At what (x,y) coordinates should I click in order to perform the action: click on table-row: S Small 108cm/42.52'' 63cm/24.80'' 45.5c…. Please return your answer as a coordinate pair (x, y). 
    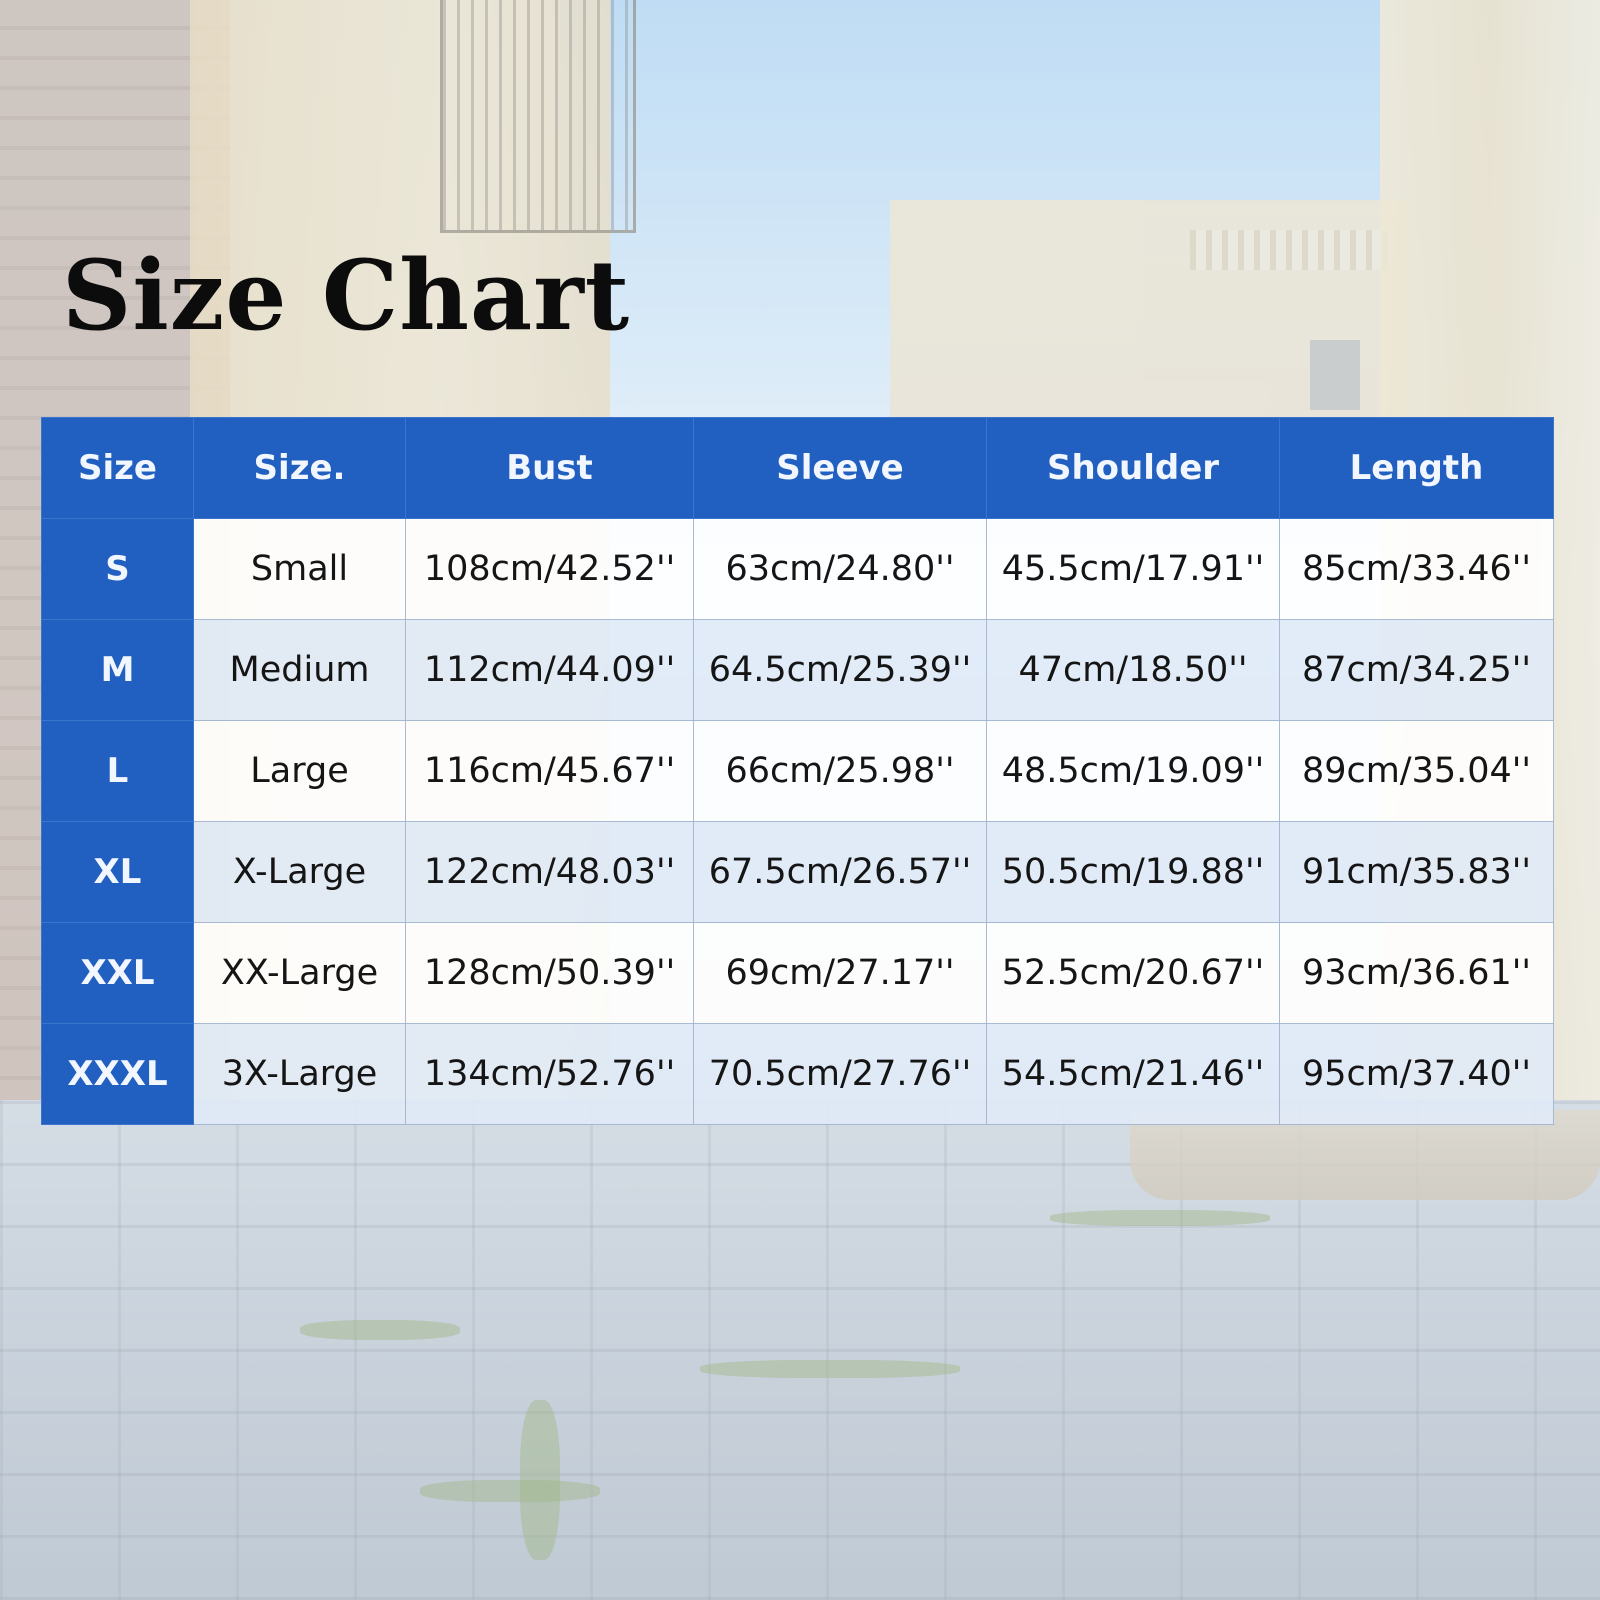
    Looking at the image, I should click on (797, 569).